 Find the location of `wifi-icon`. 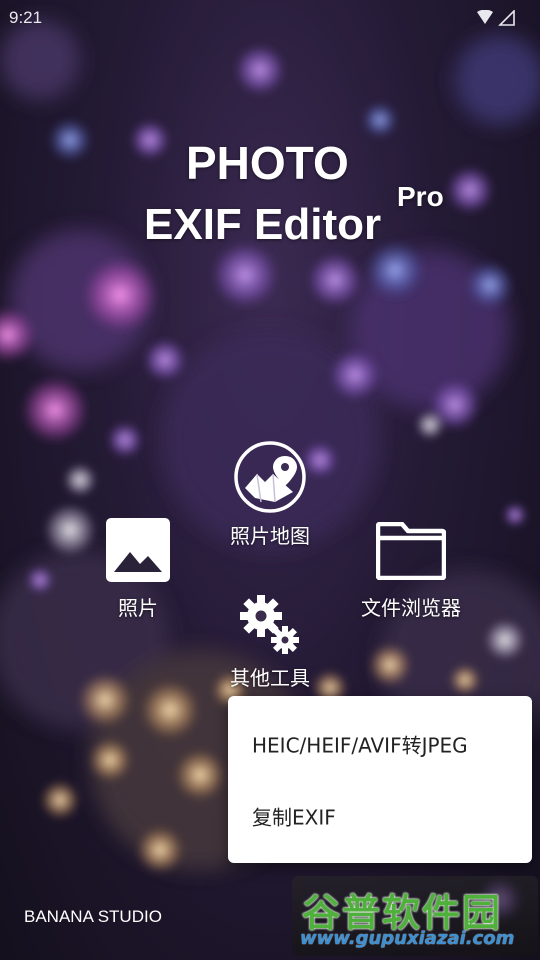

wifi-icon is located at coordinates (485, 17).